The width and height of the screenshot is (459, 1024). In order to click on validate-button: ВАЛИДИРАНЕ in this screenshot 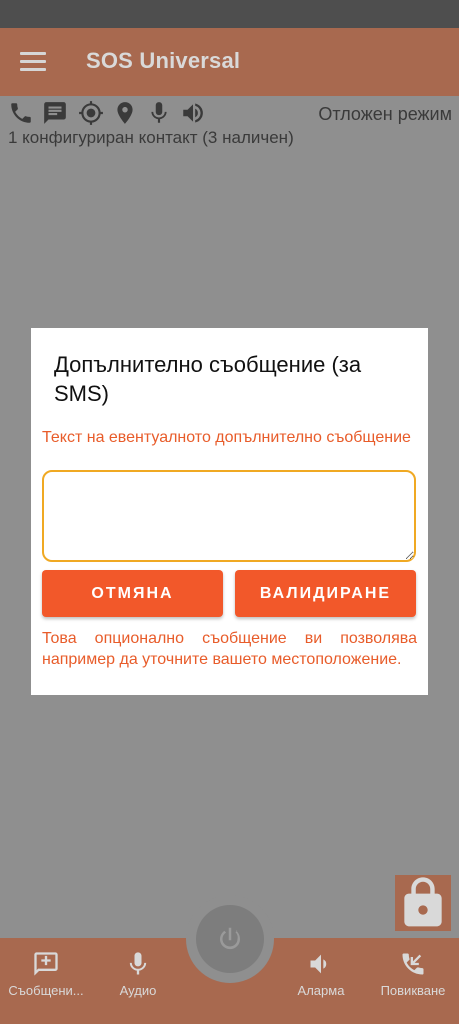, I will do `click(325, 593)`.